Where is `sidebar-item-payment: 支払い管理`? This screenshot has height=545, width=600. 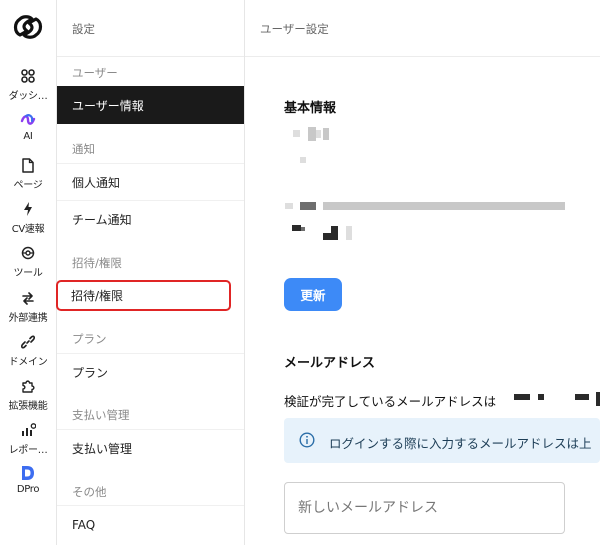
sidebar-item-payment: 支払い管理 is located at coordinates (150, 448).